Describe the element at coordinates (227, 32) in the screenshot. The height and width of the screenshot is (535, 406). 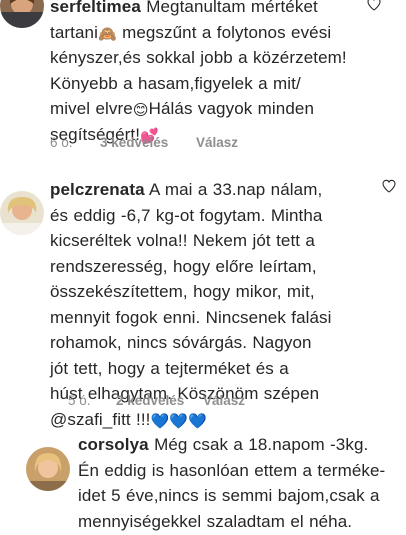
I see `comment-line-text: megszűnt a folytonos evési` at that location.